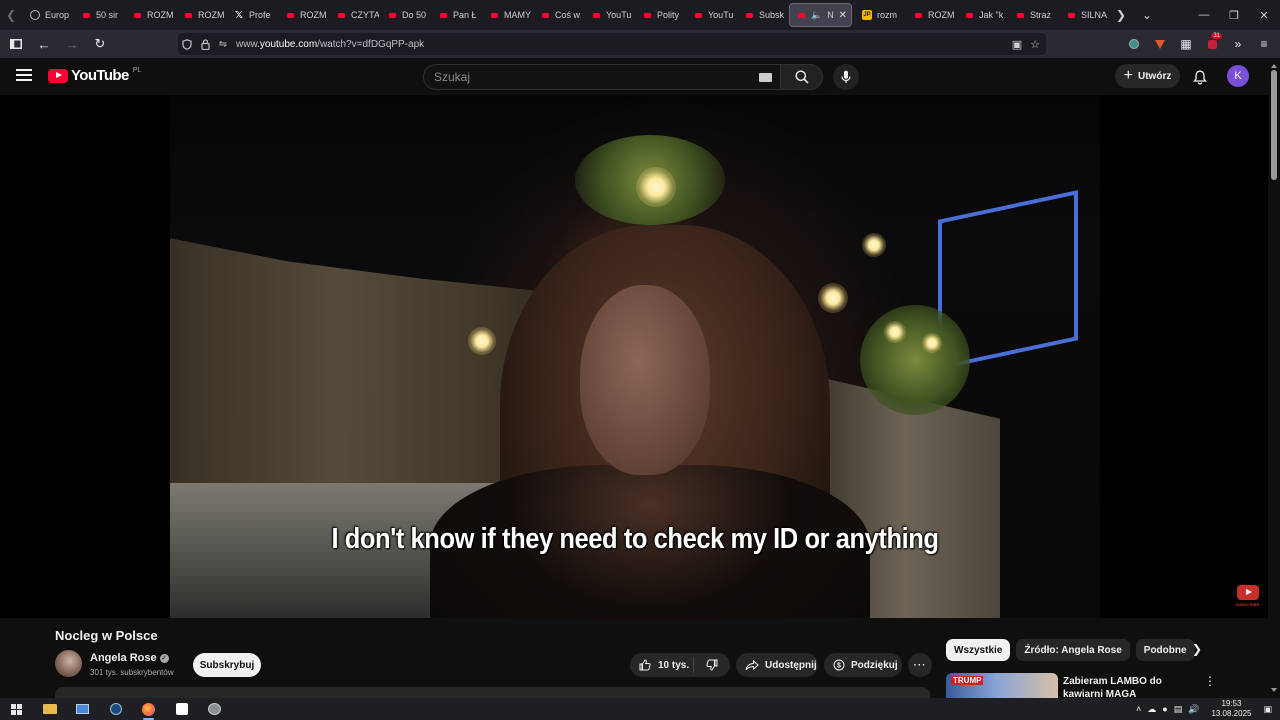 The height and width of the screenshot is (720, 1280). Describe the element at coordinates (1274, 125) in the screenshot. I see `scrollbar-thumb` at that location.